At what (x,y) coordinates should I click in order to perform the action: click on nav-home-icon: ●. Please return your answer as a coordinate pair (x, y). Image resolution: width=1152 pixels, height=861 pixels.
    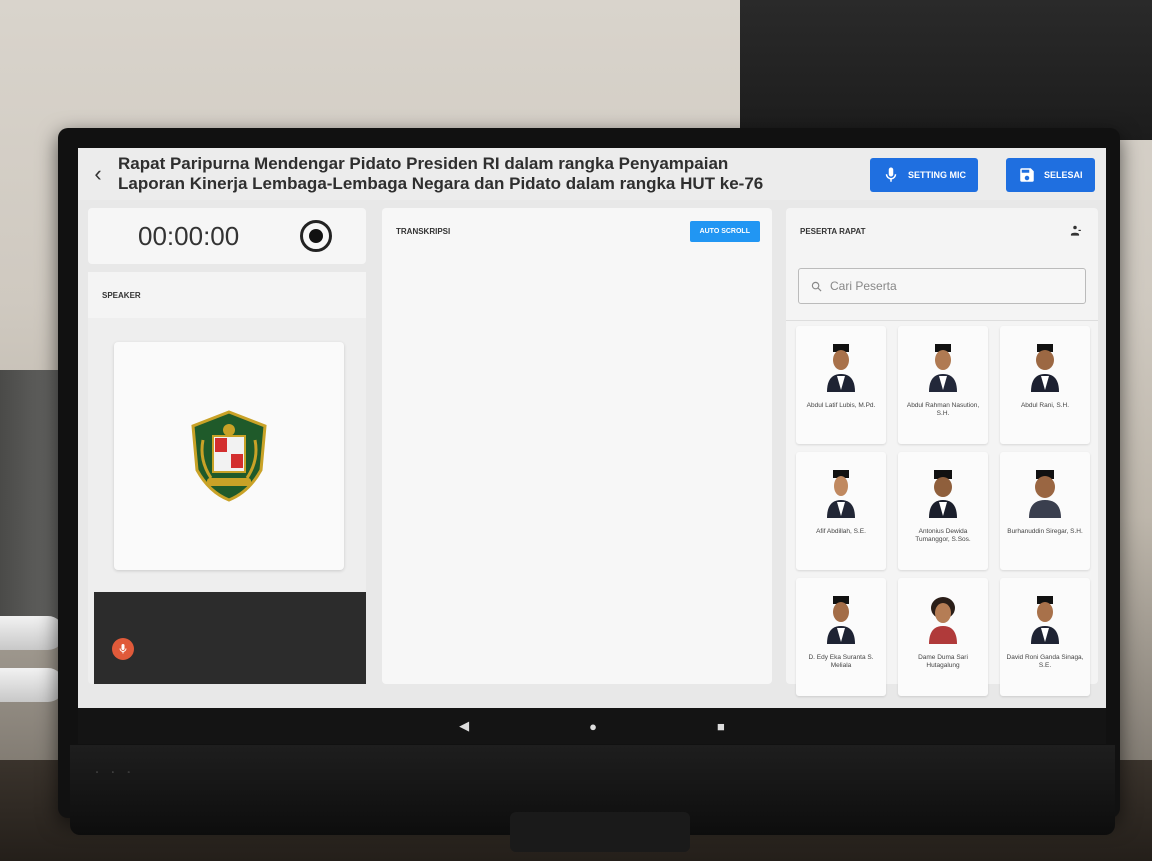
    Looking at the image, I should click on (593, 726).